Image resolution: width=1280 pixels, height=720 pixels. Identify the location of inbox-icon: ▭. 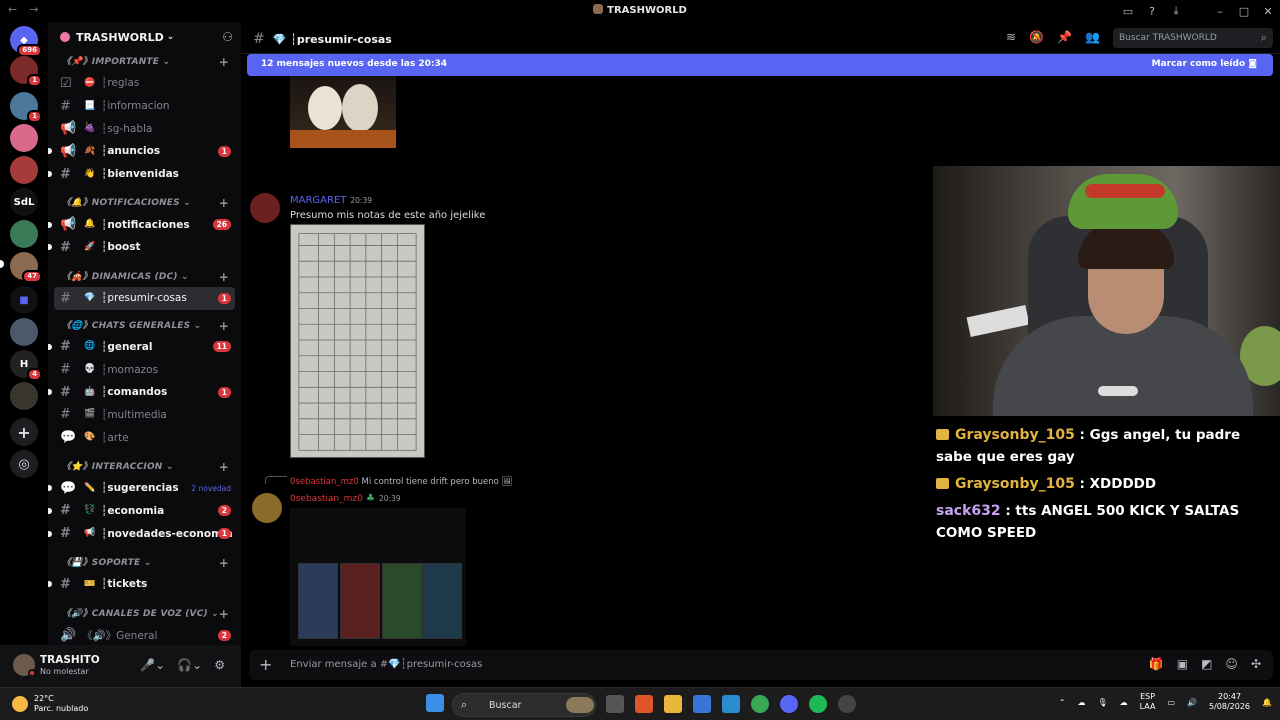
(1128, 11).